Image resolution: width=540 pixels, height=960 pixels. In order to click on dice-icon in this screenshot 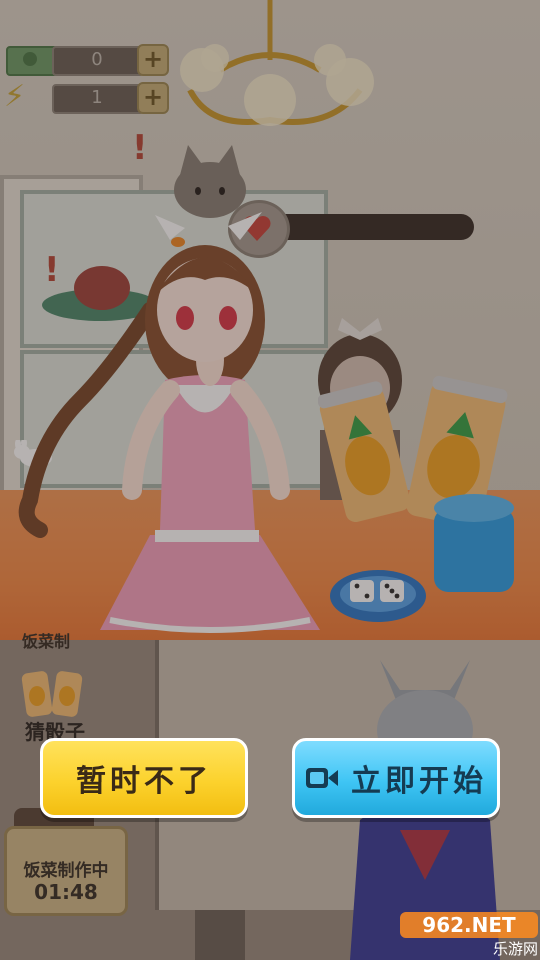, I will do `click(362, 591)`.